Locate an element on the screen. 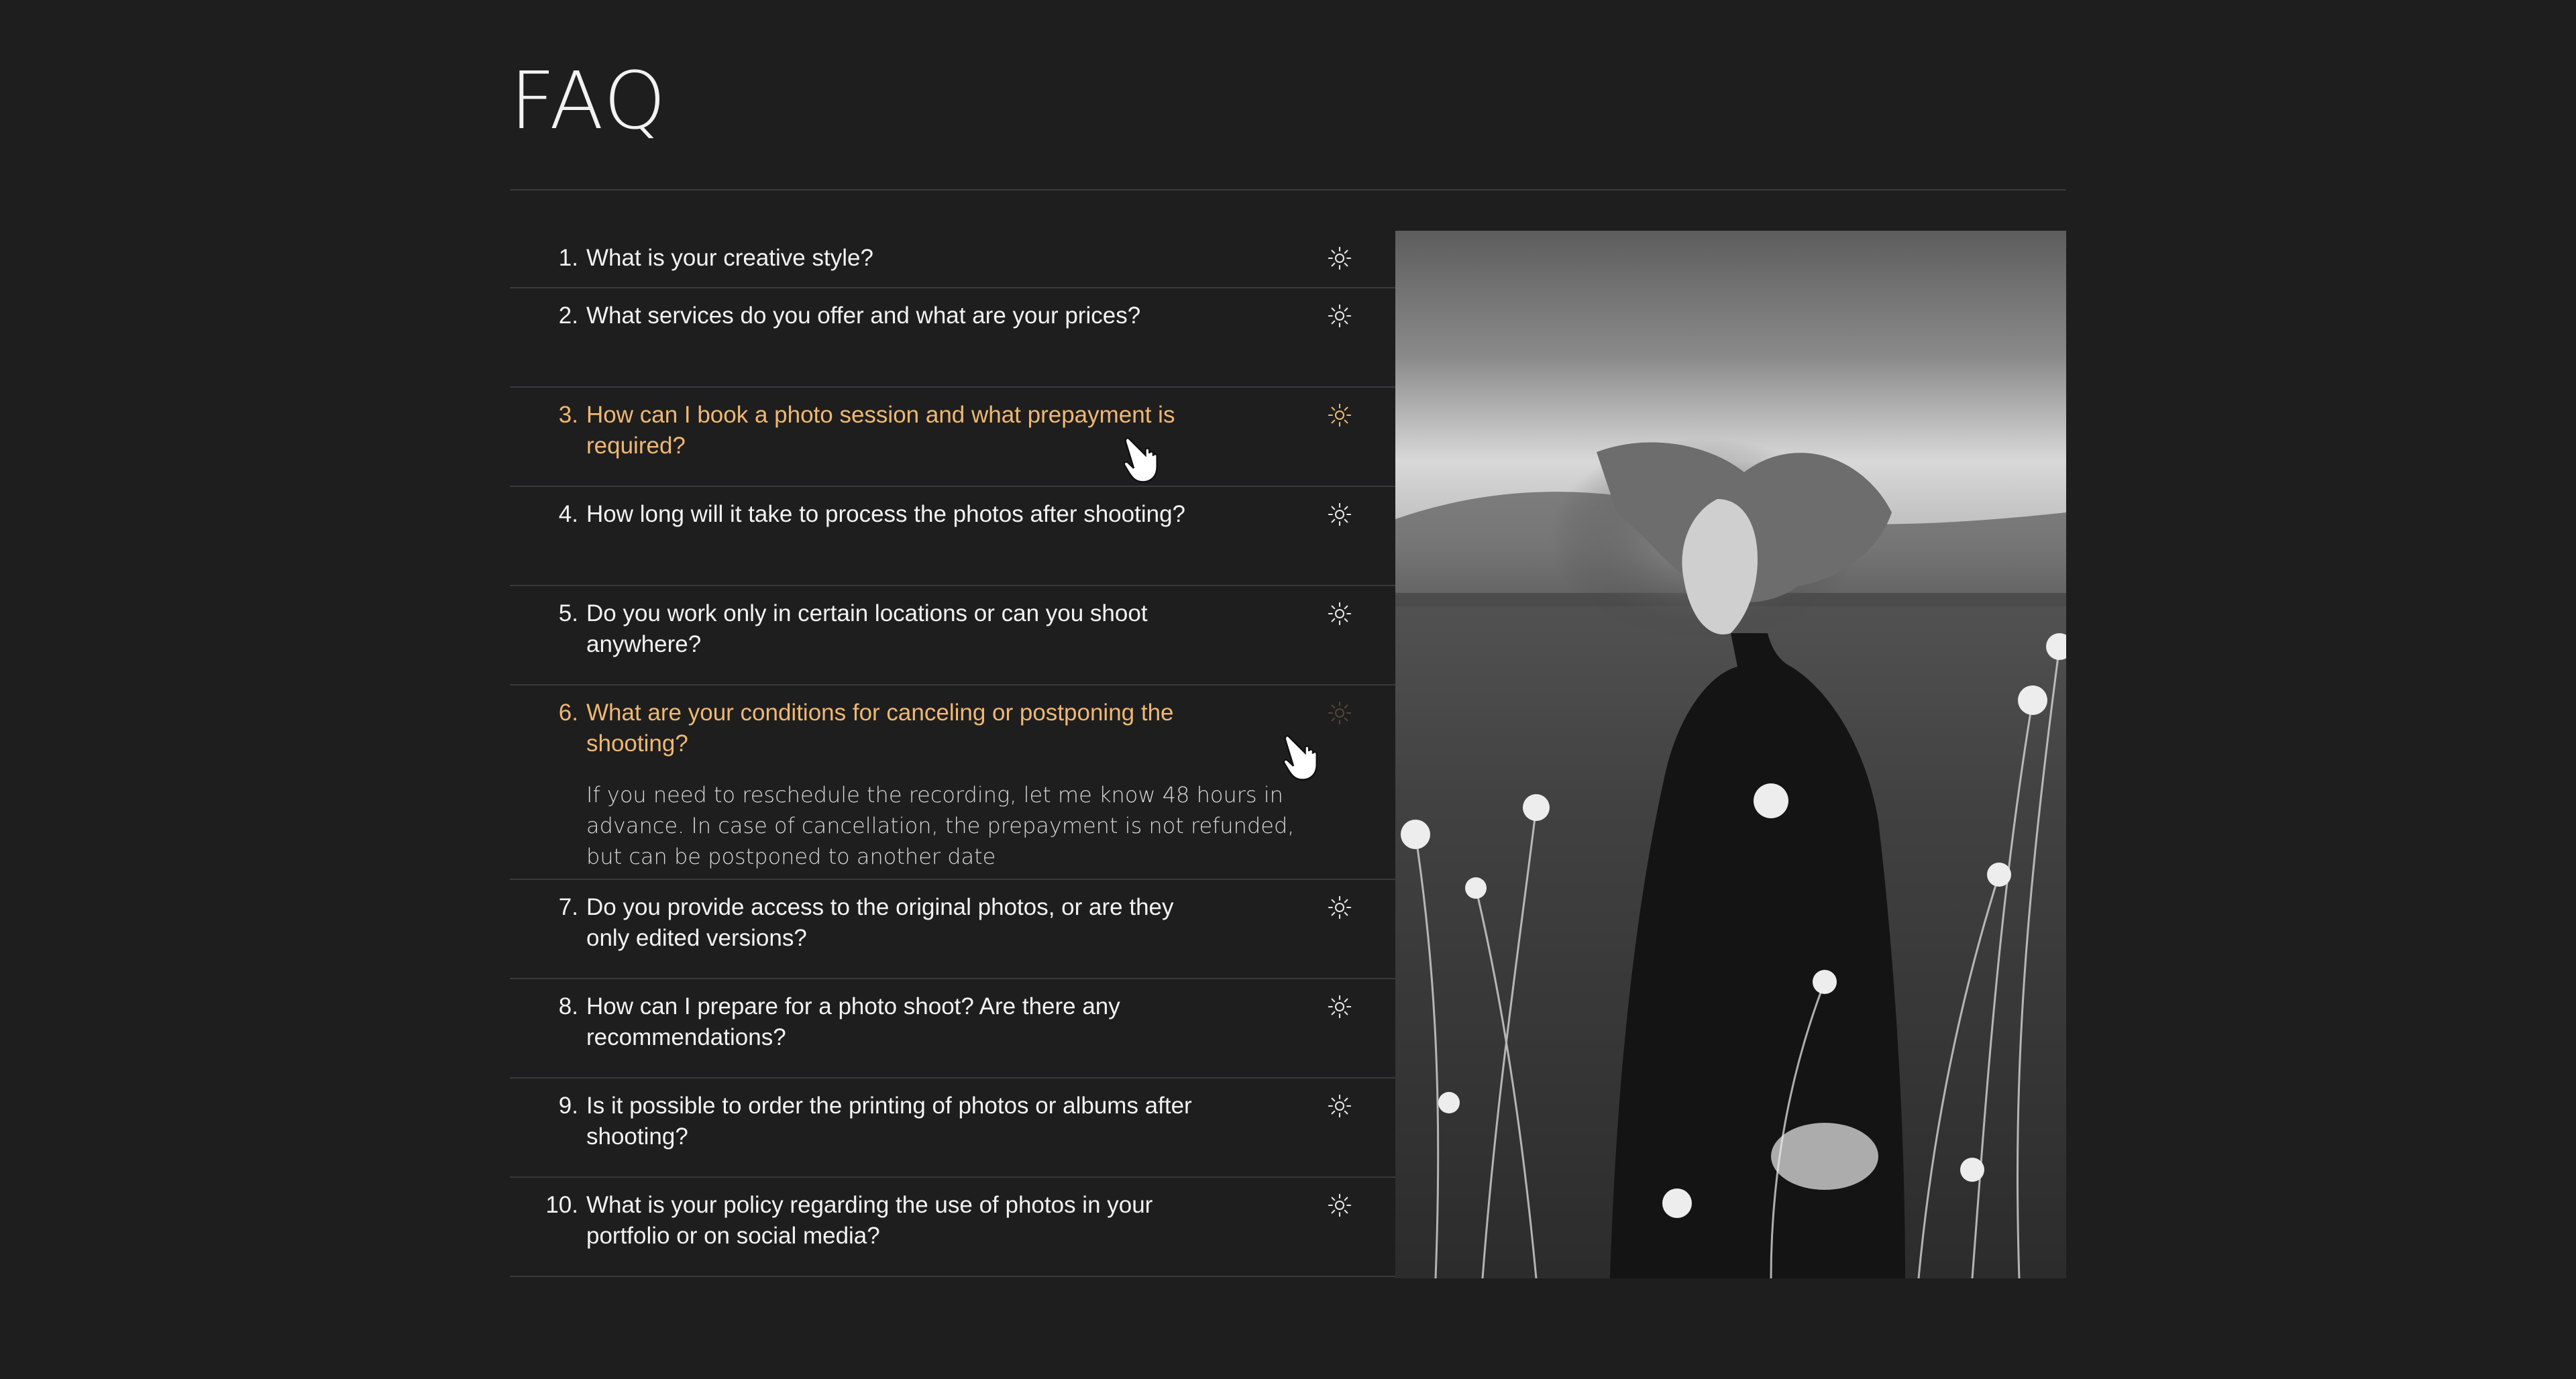 The height and width of the screenshot is (1379, 2576). page-title: FAQ is located at coordinates (588, 100).